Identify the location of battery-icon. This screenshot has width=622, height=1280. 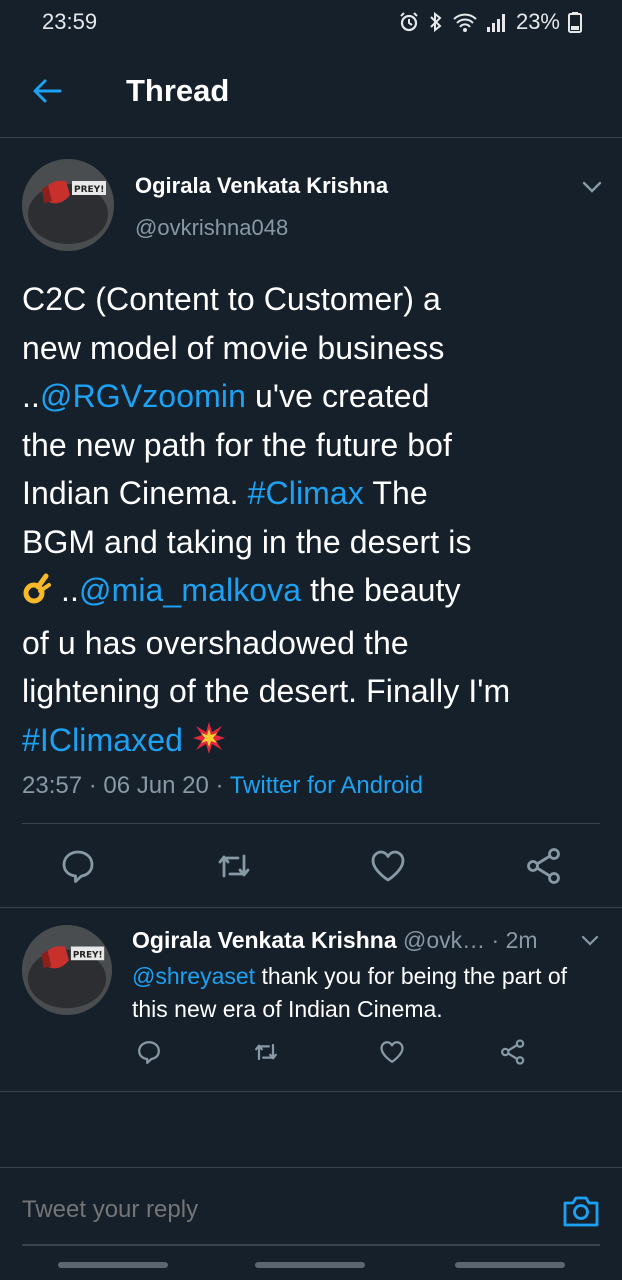
(575, 22).